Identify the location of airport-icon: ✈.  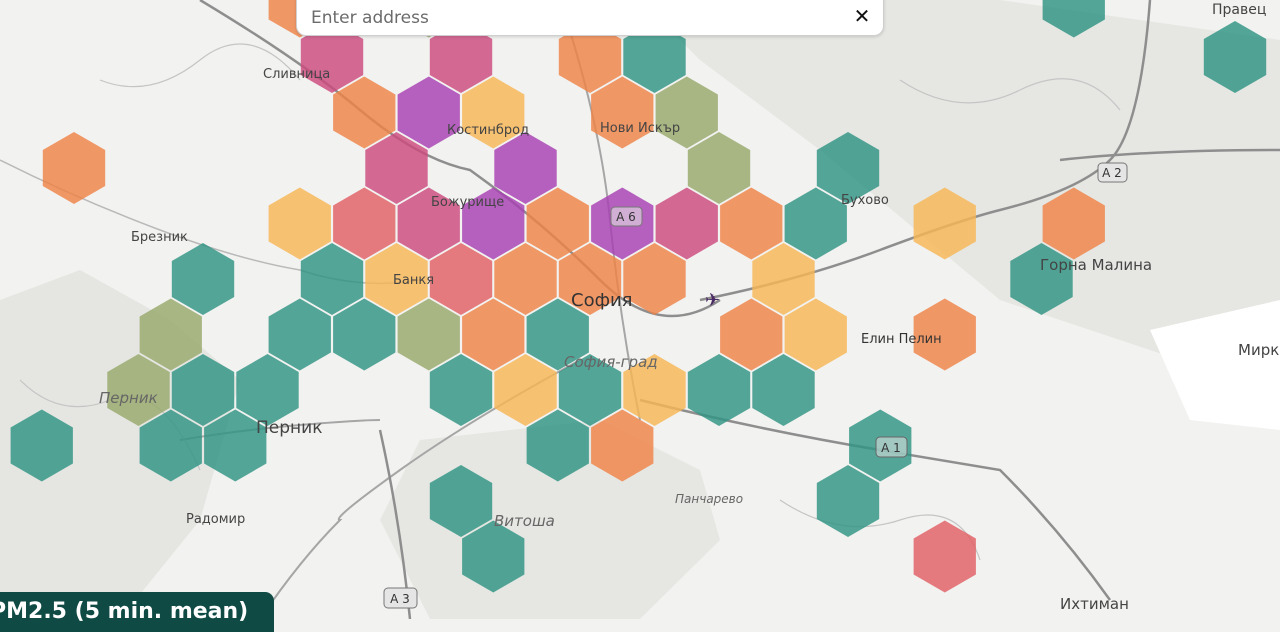
(712, 300).